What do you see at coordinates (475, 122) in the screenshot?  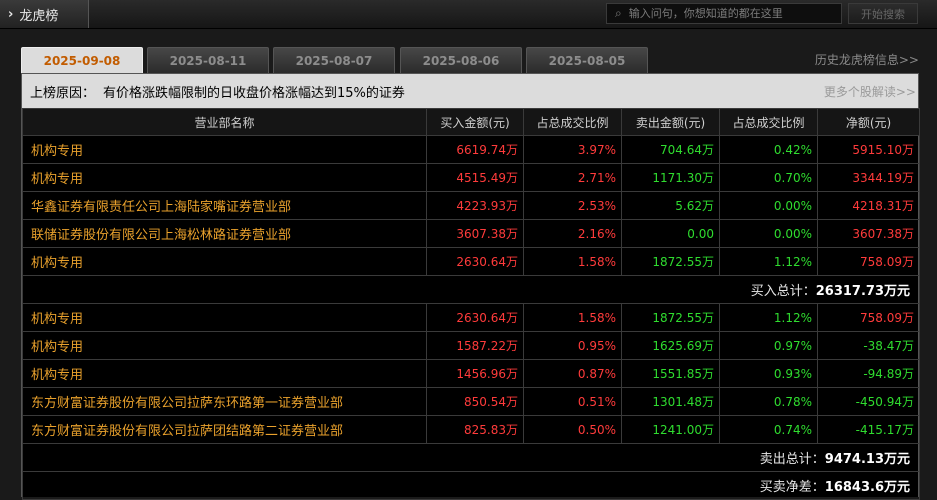 I see `col-header-buy-amount: 买入金额(元)` at bounding box center [475, 122].